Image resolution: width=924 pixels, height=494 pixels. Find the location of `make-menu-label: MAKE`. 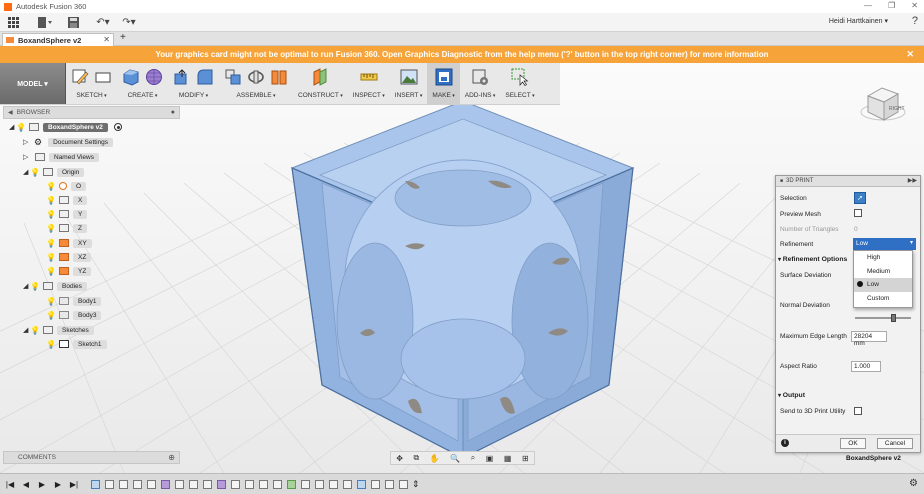

make-menu-label: MAKE is located at coordinates (443, 95).